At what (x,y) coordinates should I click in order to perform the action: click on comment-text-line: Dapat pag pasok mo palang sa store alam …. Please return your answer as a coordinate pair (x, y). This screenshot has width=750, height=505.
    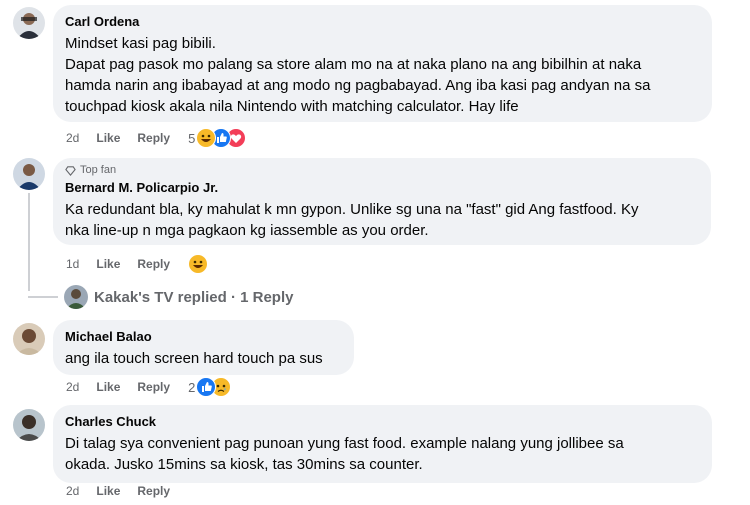
    Looking at the image, I should click on (358, 85).